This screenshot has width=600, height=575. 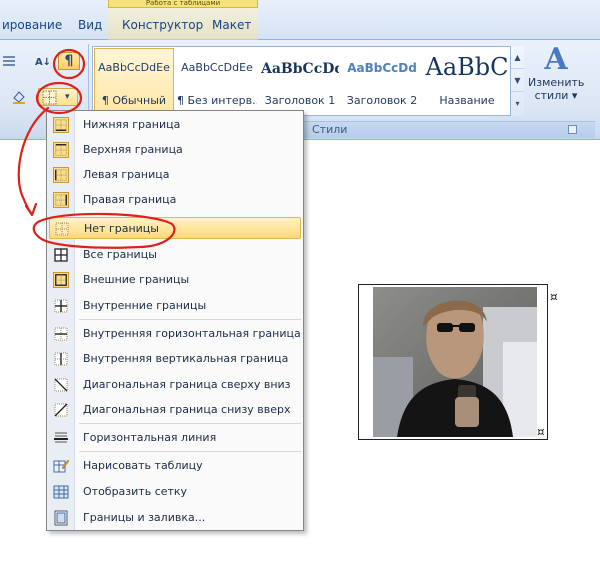 What do you see at coordinates (61, 410) in the screenshot?
I see `diagonal-up-border-icon` at bounding box center [61, 410].